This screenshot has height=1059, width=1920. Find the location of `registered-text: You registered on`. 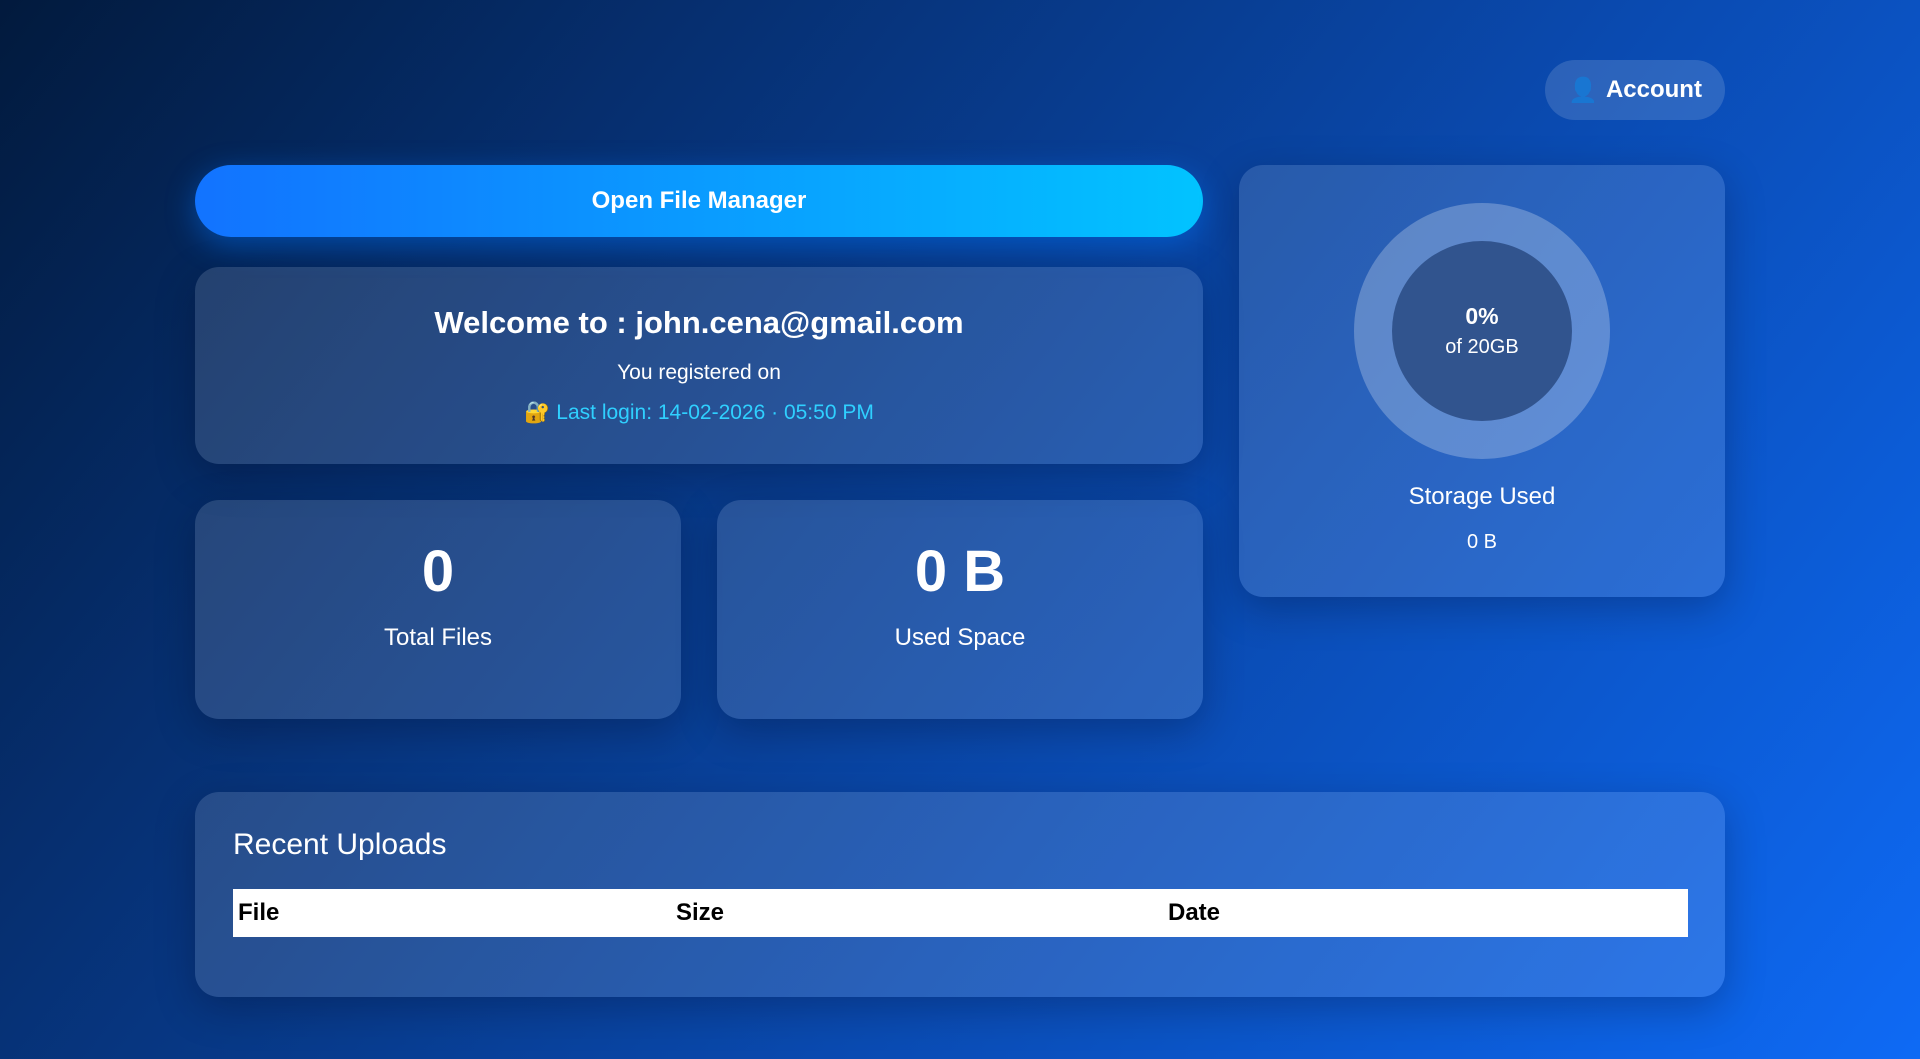

registered-text: You registered on is located at coordinates (699, 372).